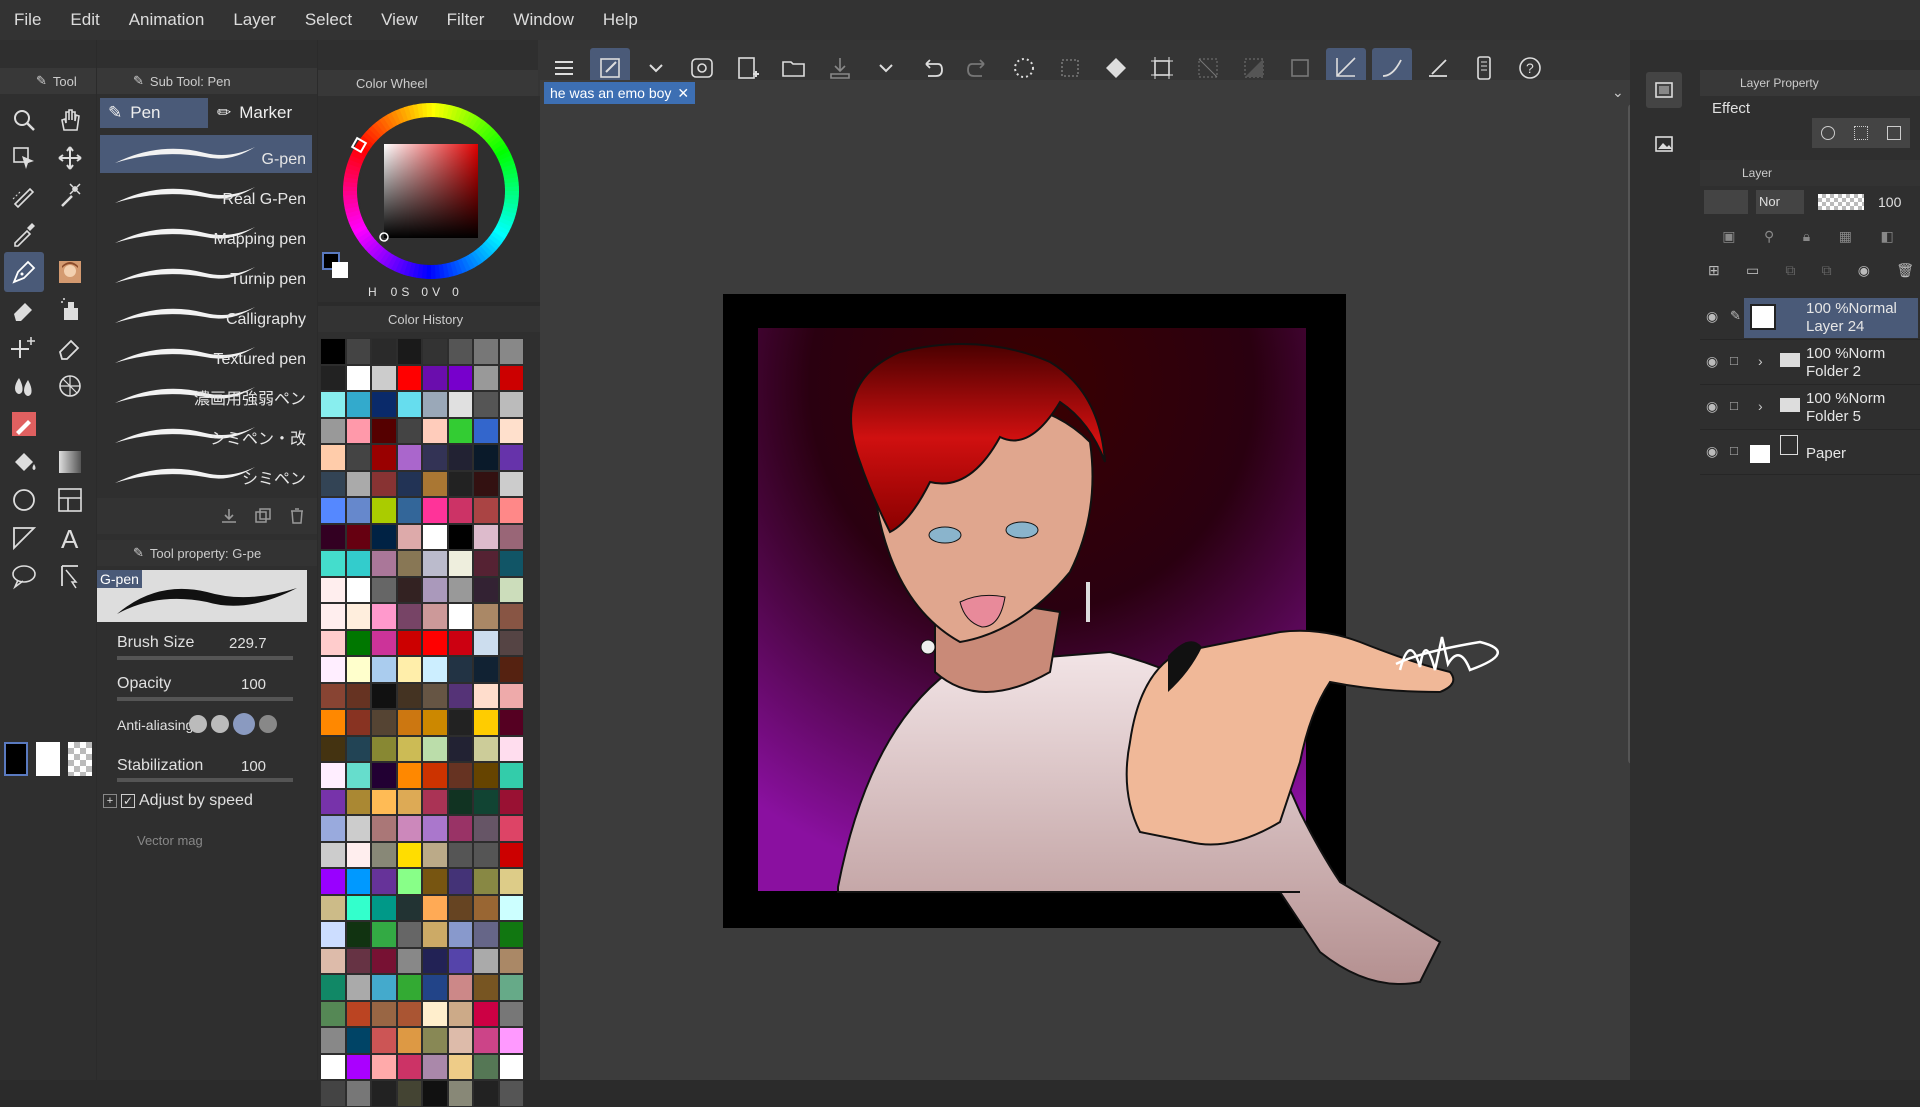  What do you see at coordinates (1760, 361) in the screenshot?
I see `expand-arrow-icon: ›` at bounding box center [1760, 361].